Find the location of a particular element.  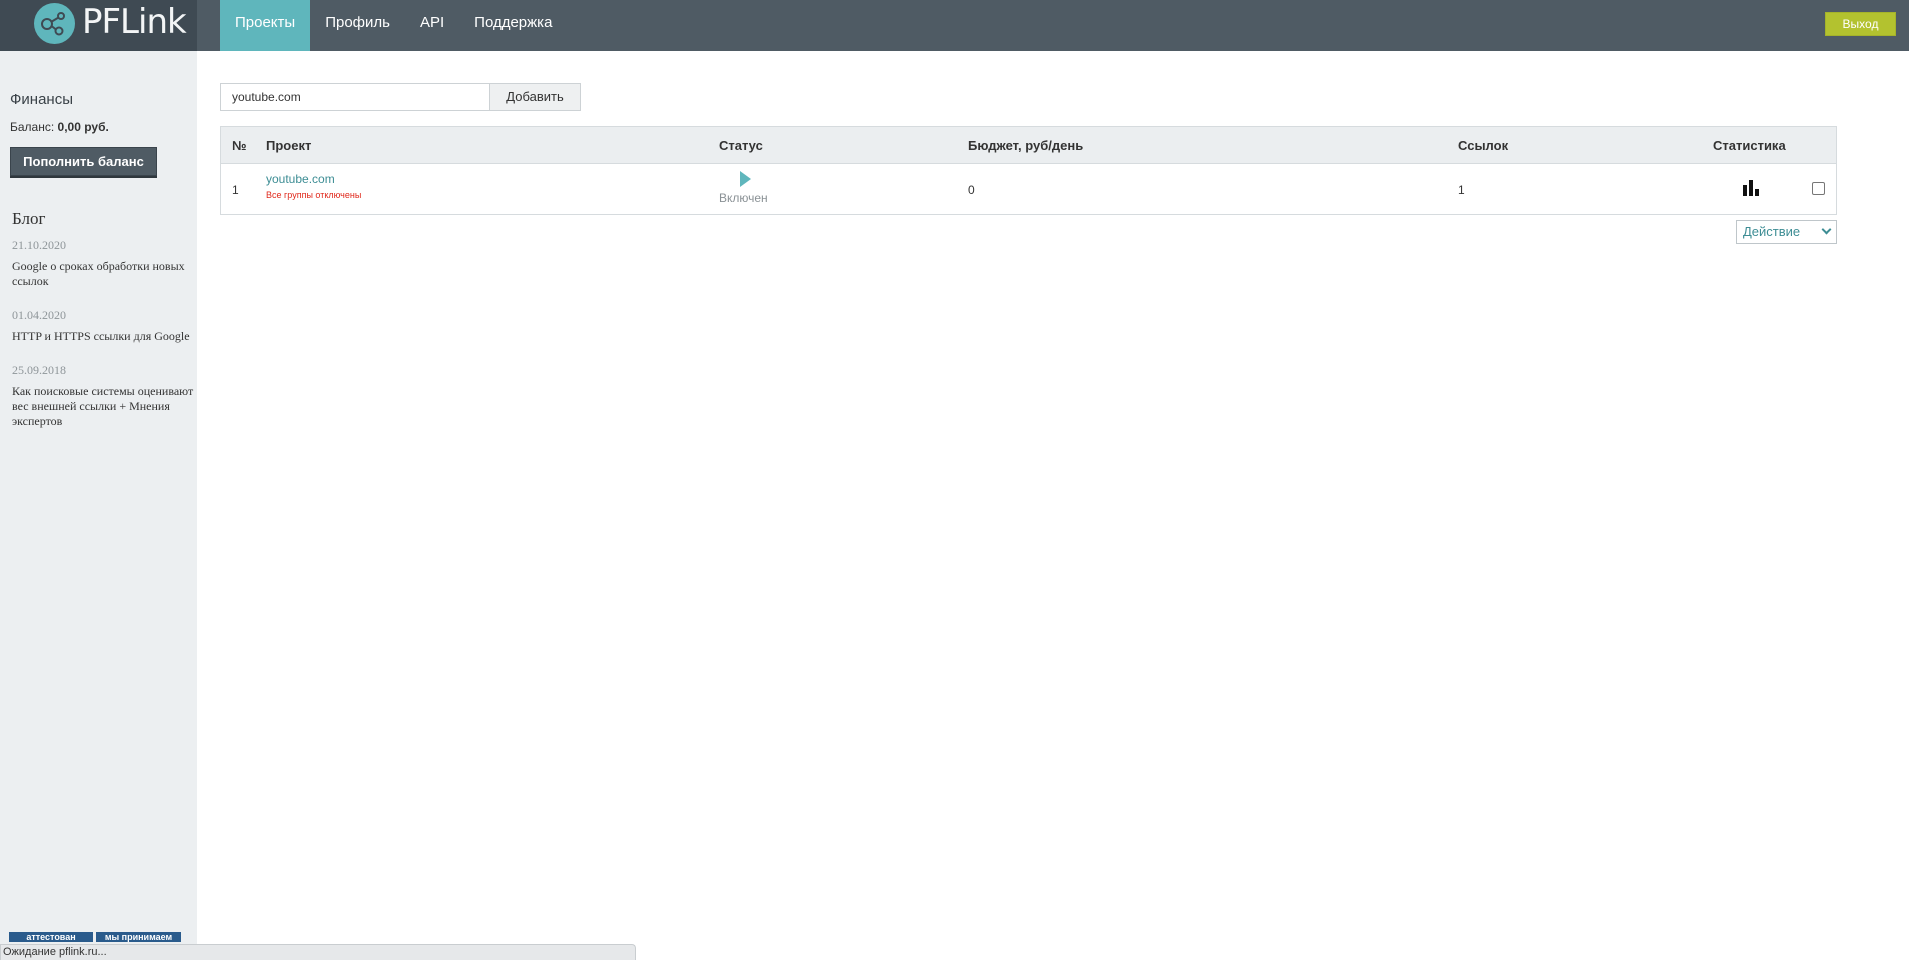

balance-label: Баланс: is located at coordinates (32, 127).